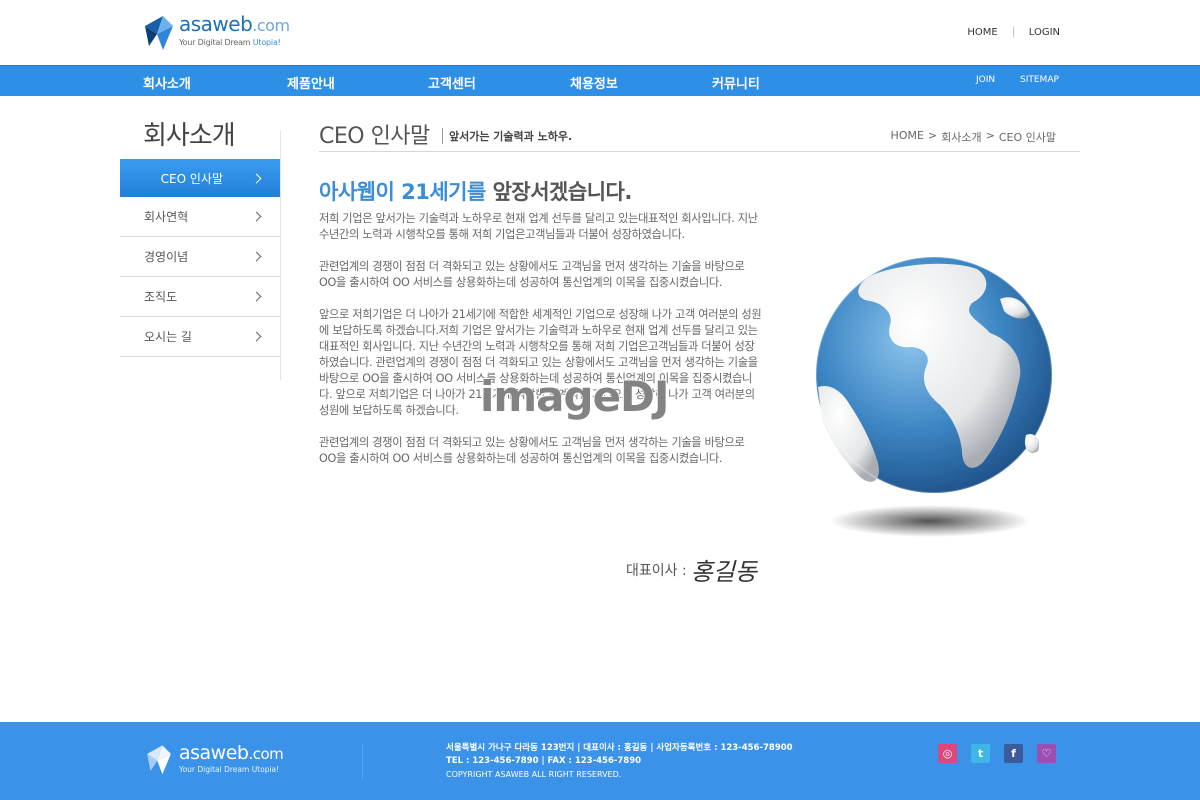 This screenshot has height=800, width=1200. I want to click on sitemap-link: SITEMAP, so click(1039, 80).